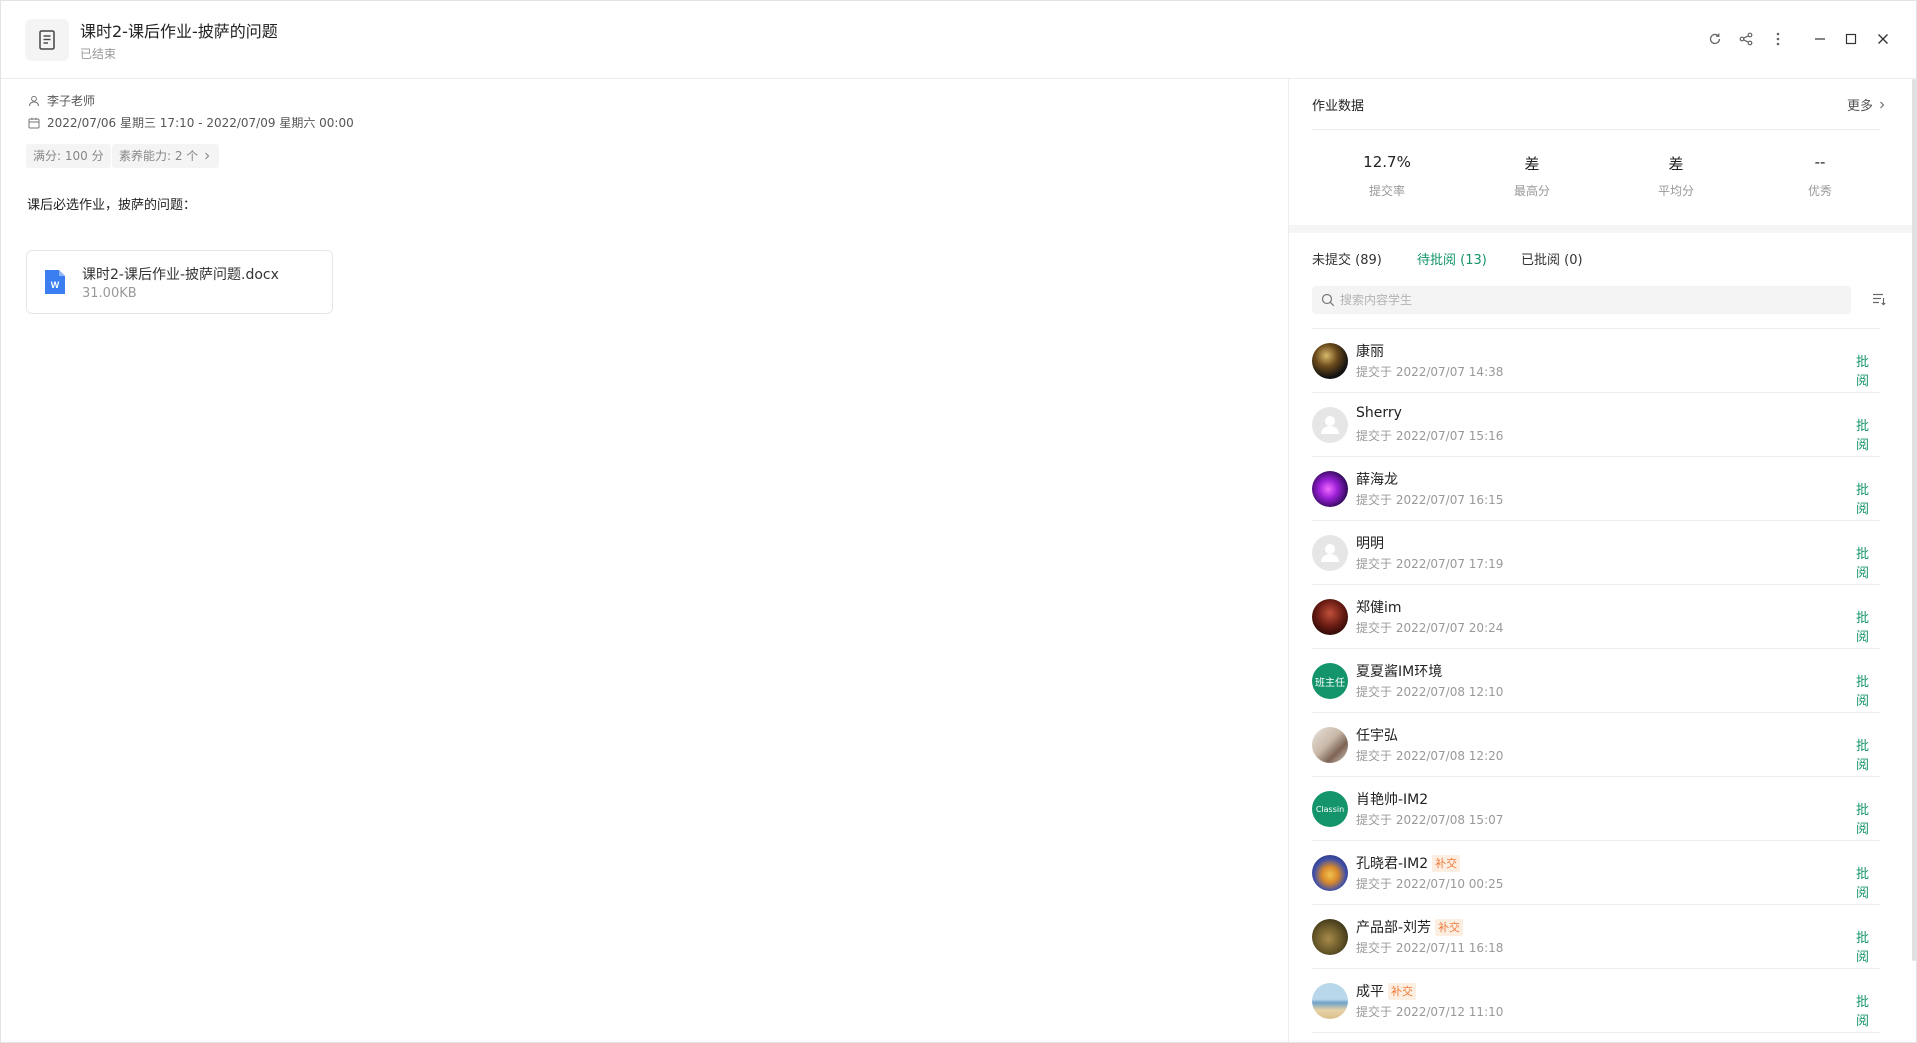 This screenshot has width=1917, height=1043. What do you see at coordinates (1715, 39) in the screenshot?
I see `refresh-icon` at bounding box center [1715, 39].